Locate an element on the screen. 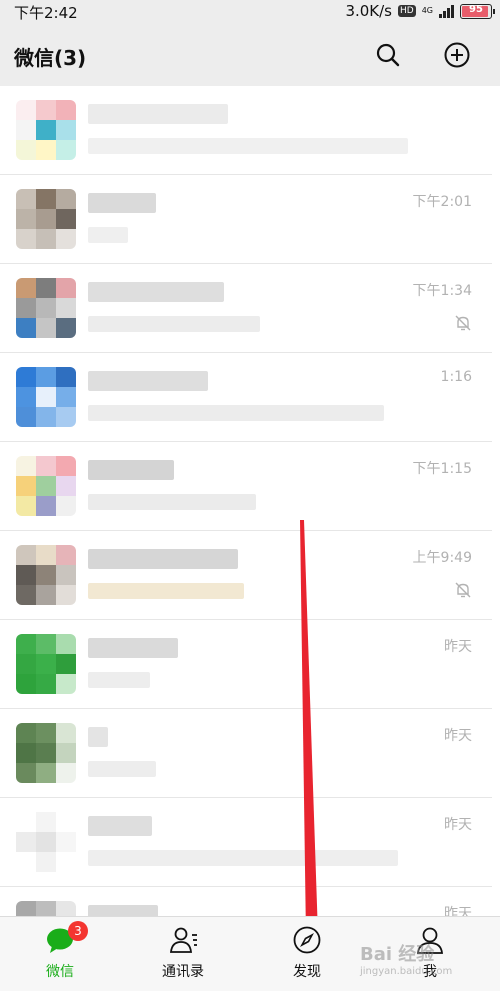 Image resolution: width=500 pixels, height=991 pixels. add-button is located at coordinates (457, 55).